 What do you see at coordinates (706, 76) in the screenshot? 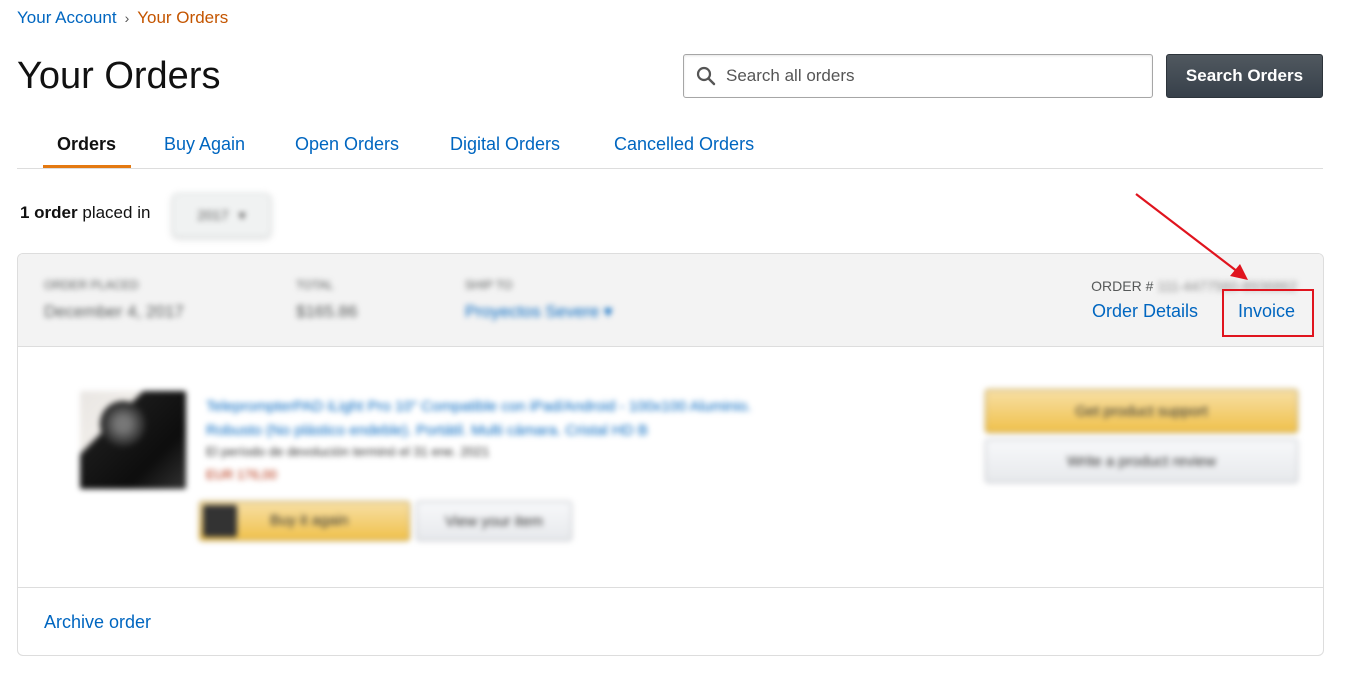
I see `search-icon` at bounding box center [706, 76].